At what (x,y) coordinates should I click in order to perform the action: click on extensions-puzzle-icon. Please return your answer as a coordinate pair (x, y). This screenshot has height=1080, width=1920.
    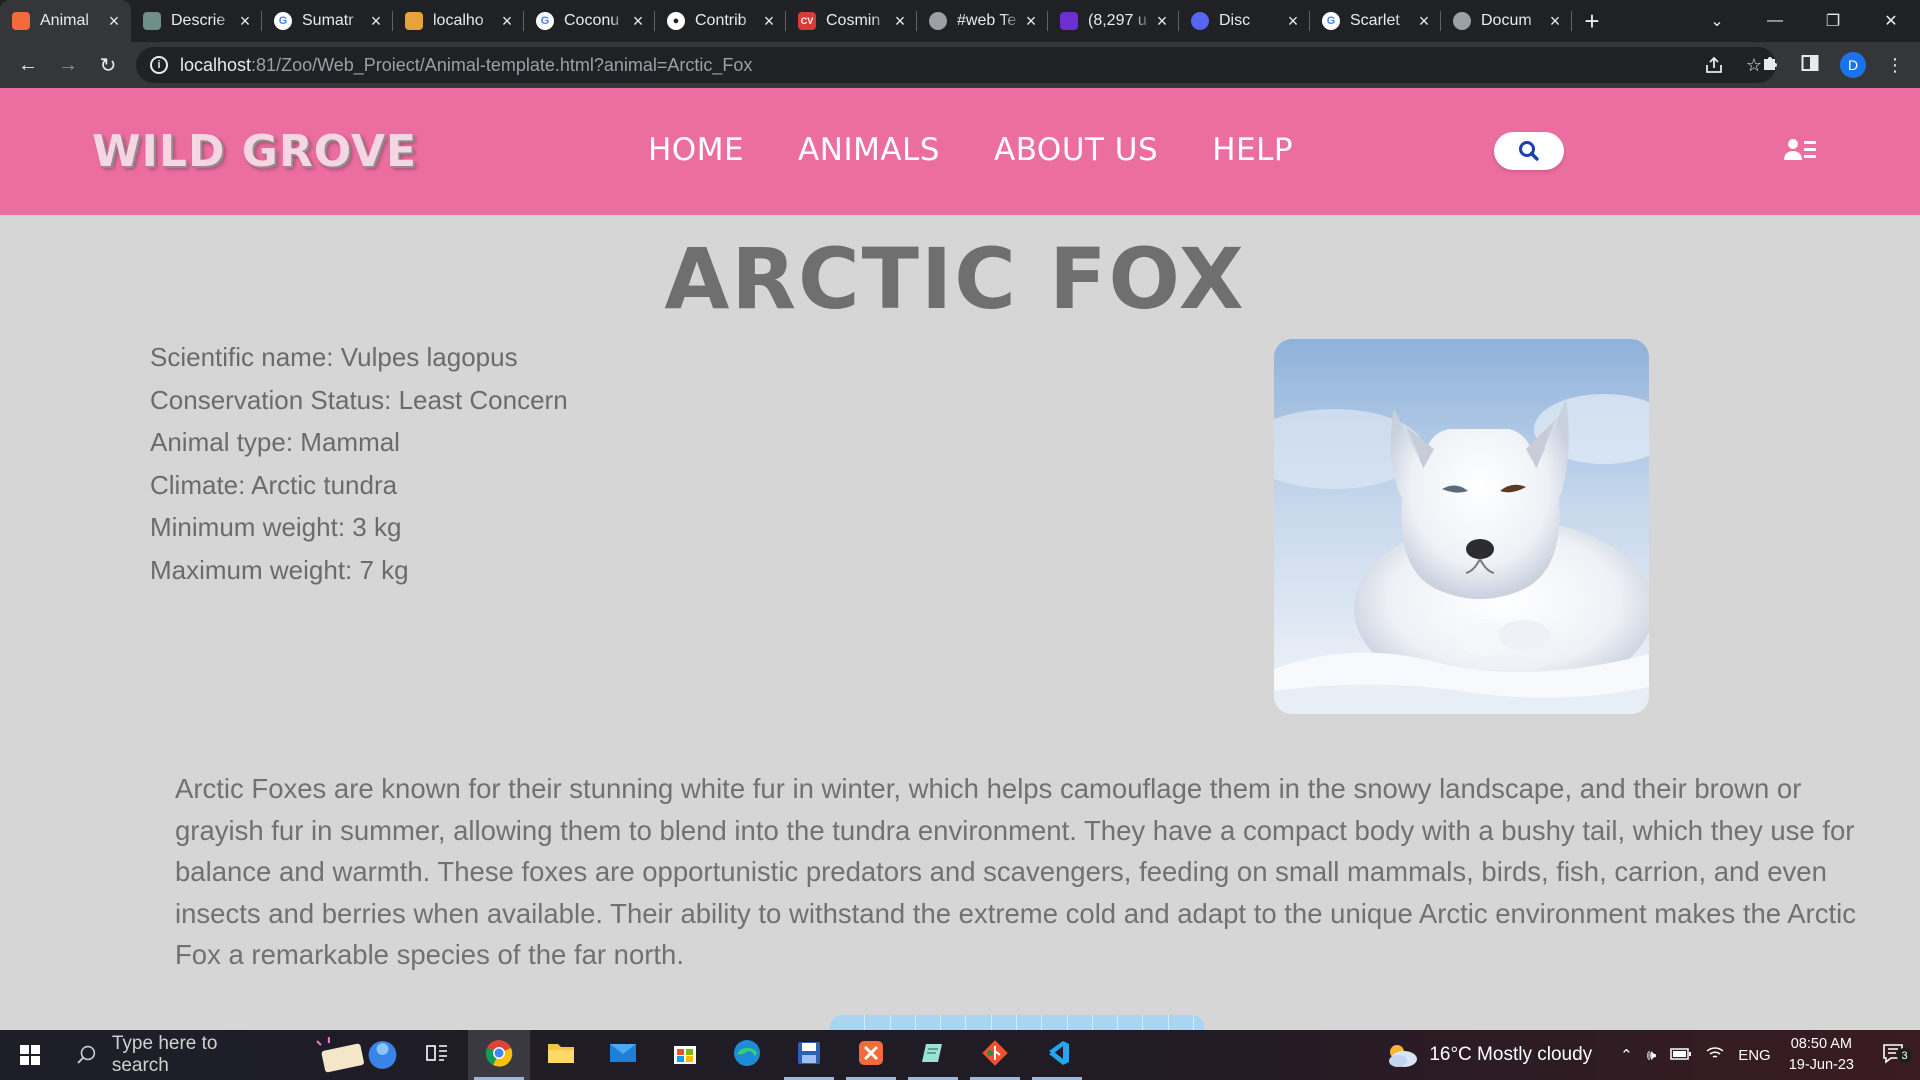
    Looking at the image, I should click on (1770, 65).